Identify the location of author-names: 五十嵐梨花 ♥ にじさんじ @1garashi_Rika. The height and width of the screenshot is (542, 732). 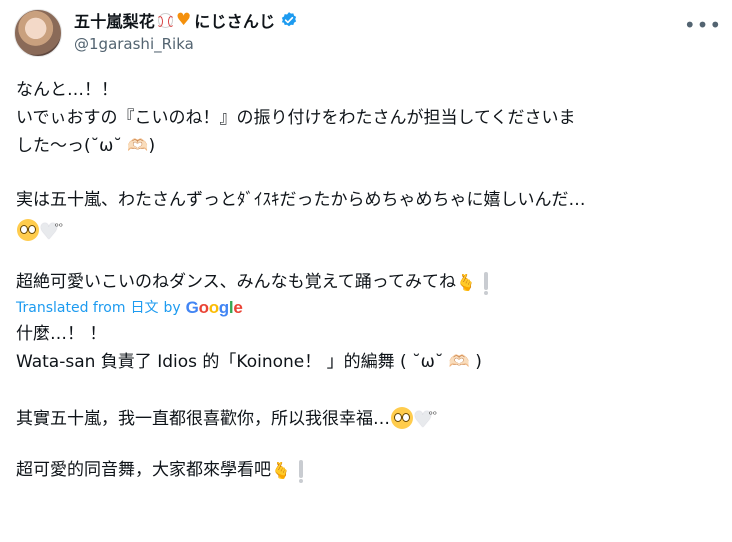
(186, 31).